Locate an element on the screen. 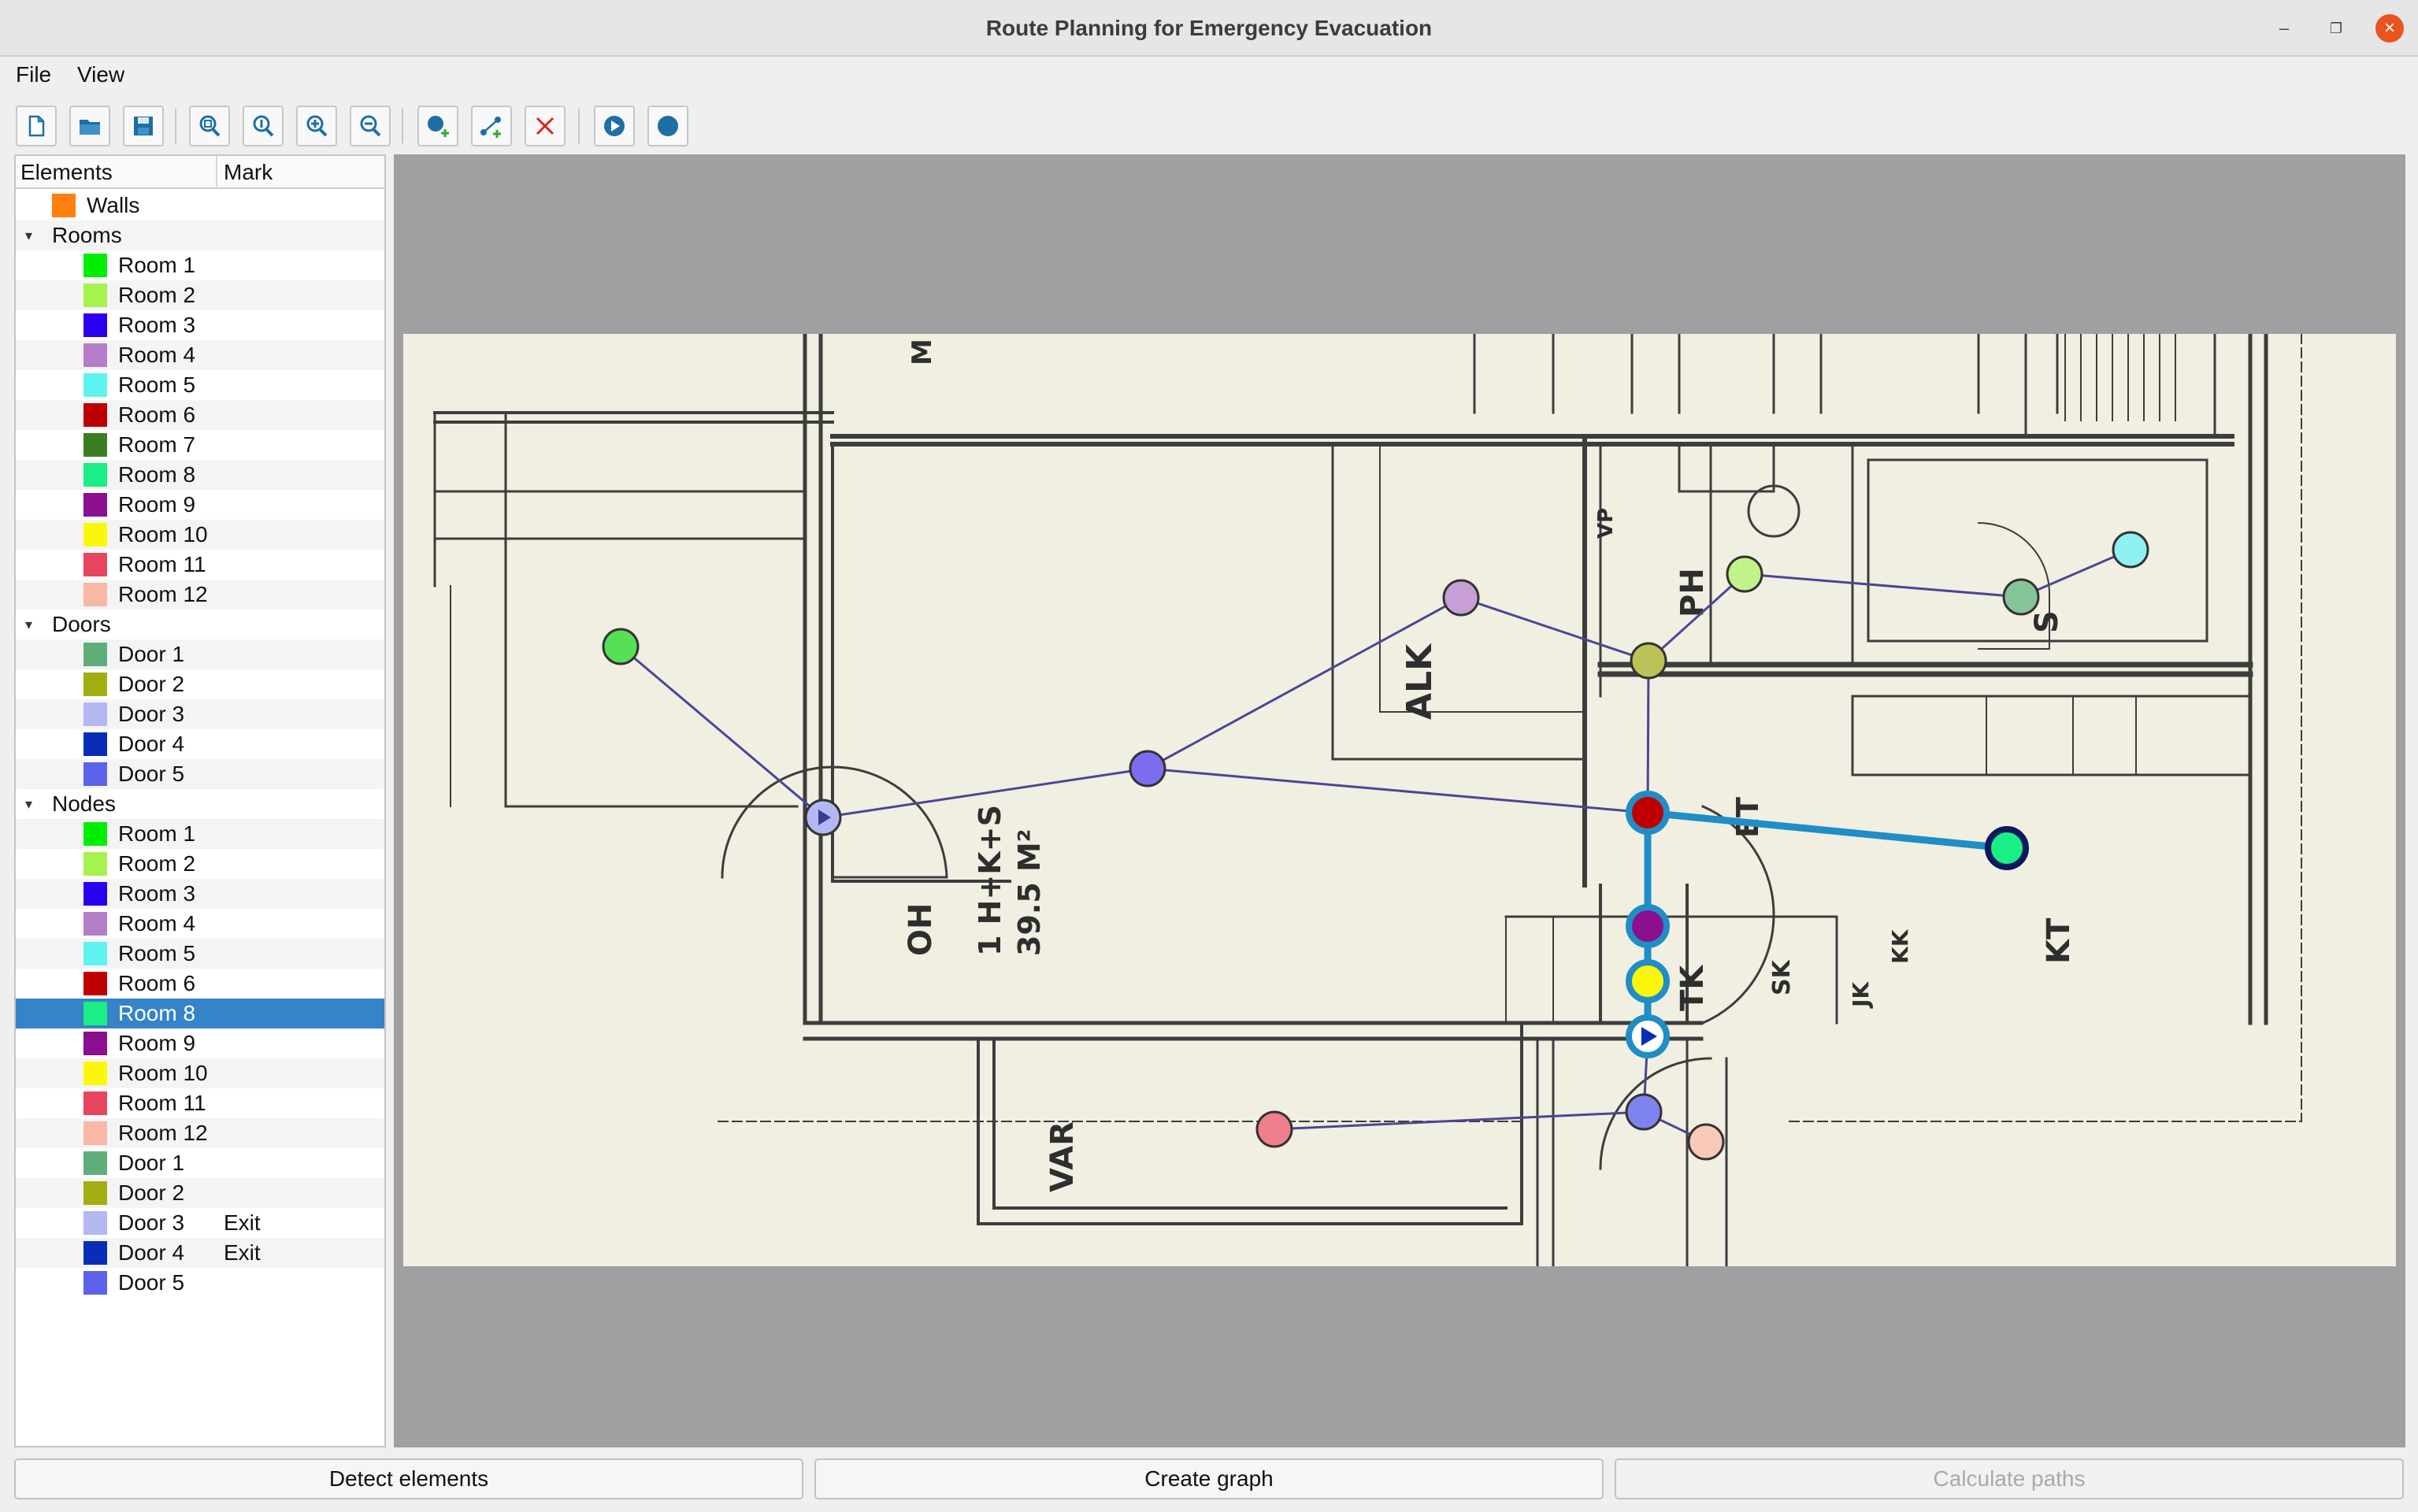 The height and width of the screenshot is (1512, 2418). tree-item-node: Room 2 is located at coordinates (200, 864).